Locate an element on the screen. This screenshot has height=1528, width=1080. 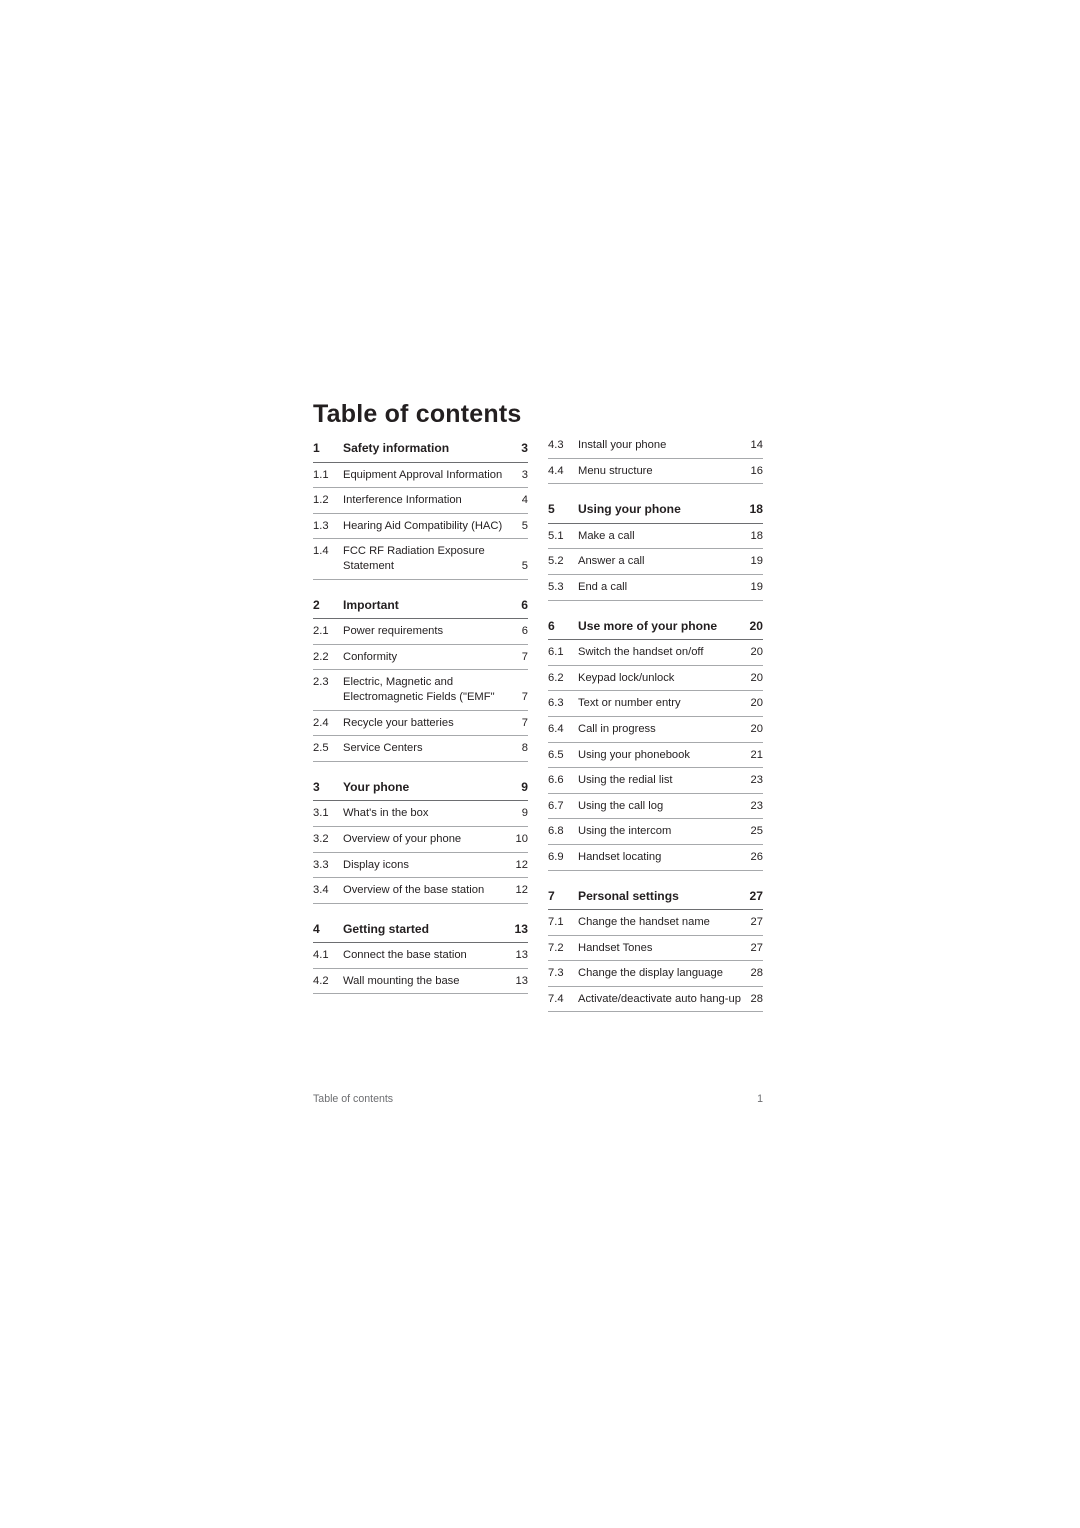
toc-entry-number: 2.1 is located at coordinates (321, 631).